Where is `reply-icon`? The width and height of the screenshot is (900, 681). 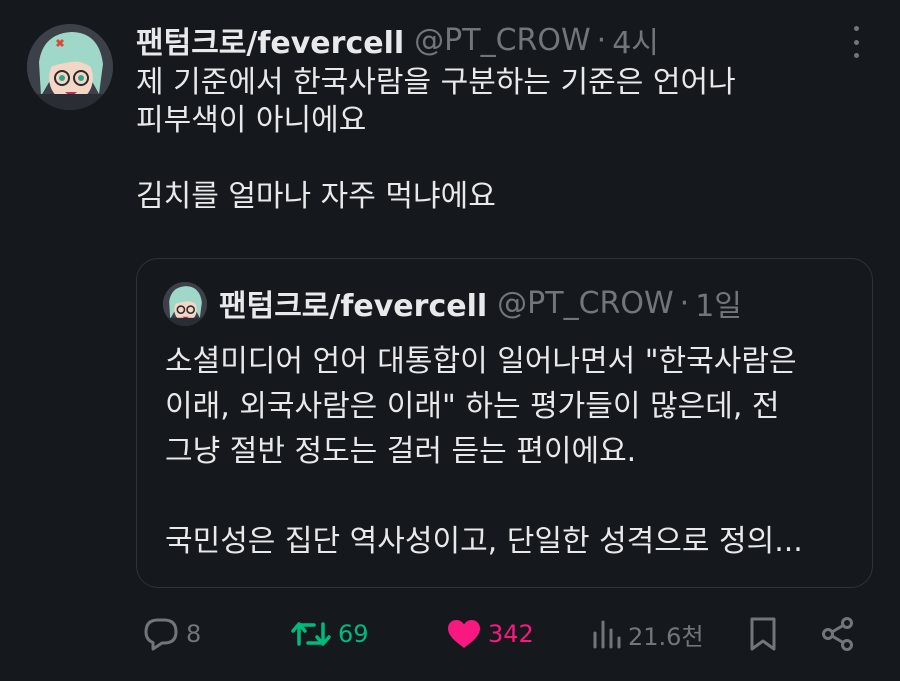
reply-icon is located at coordinates (161, 634).